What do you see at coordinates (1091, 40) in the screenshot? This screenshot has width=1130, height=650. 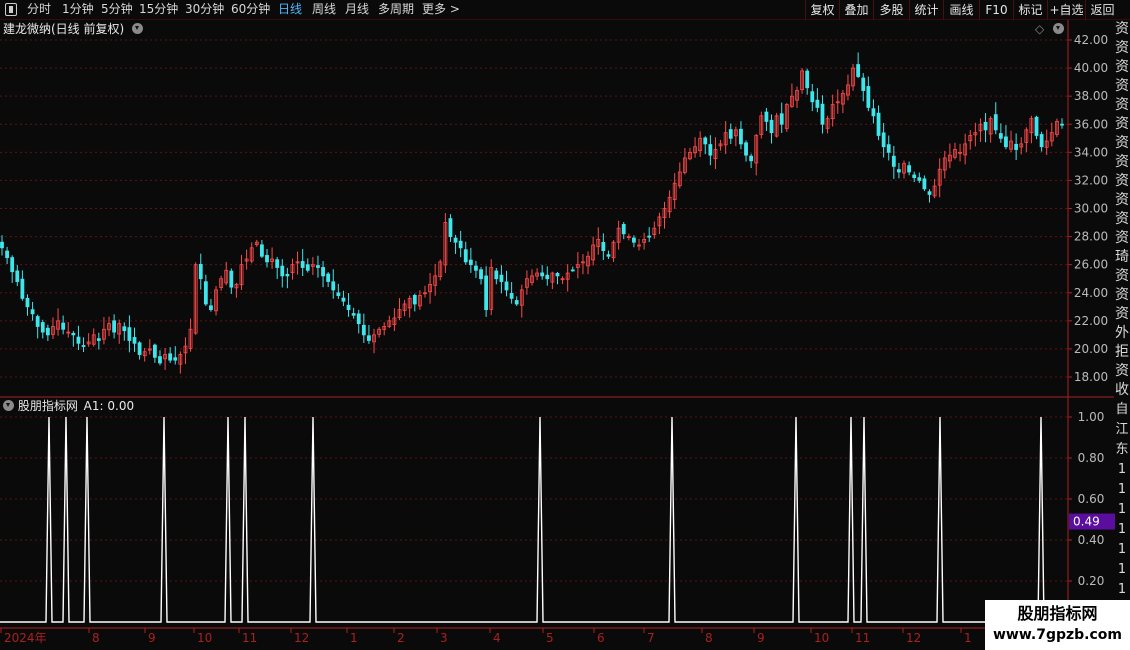 I see `price-tick-label: 42.00` at bounding box center [1091, 40].